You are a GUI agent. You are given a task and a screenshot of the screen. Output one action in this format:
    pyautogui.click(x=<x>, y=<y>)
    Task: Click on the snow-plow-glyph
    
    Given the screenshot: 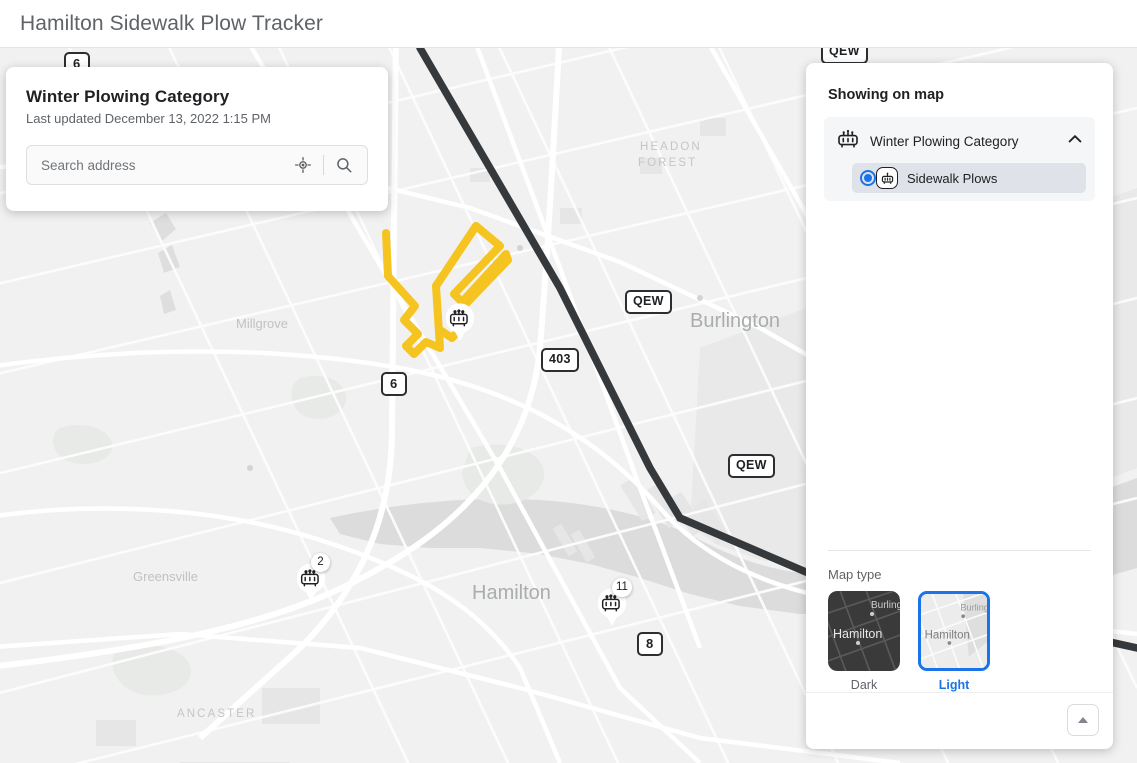 What is the action you would take?
    pyautogui.click(x=848, y=138)
    